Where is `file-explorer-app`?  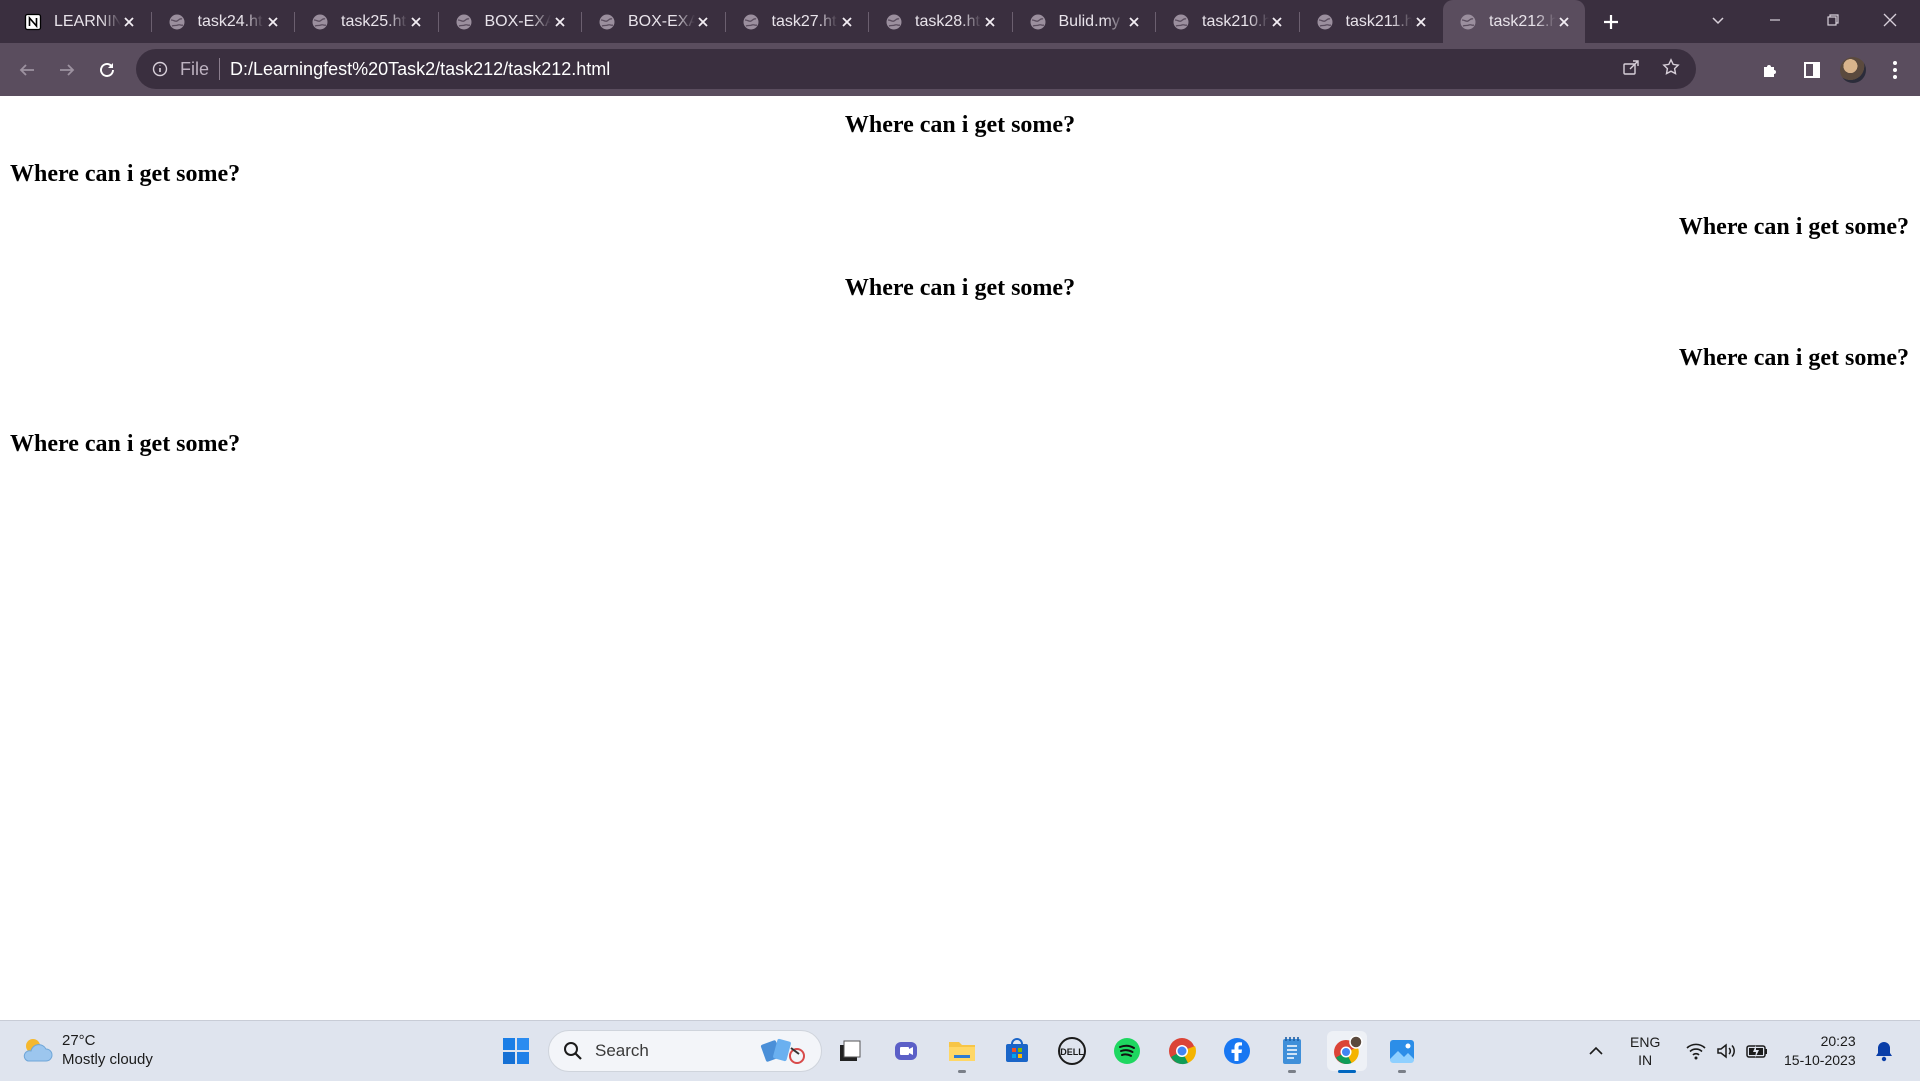 file-explorer-app is located at coordinates (962, 1052).